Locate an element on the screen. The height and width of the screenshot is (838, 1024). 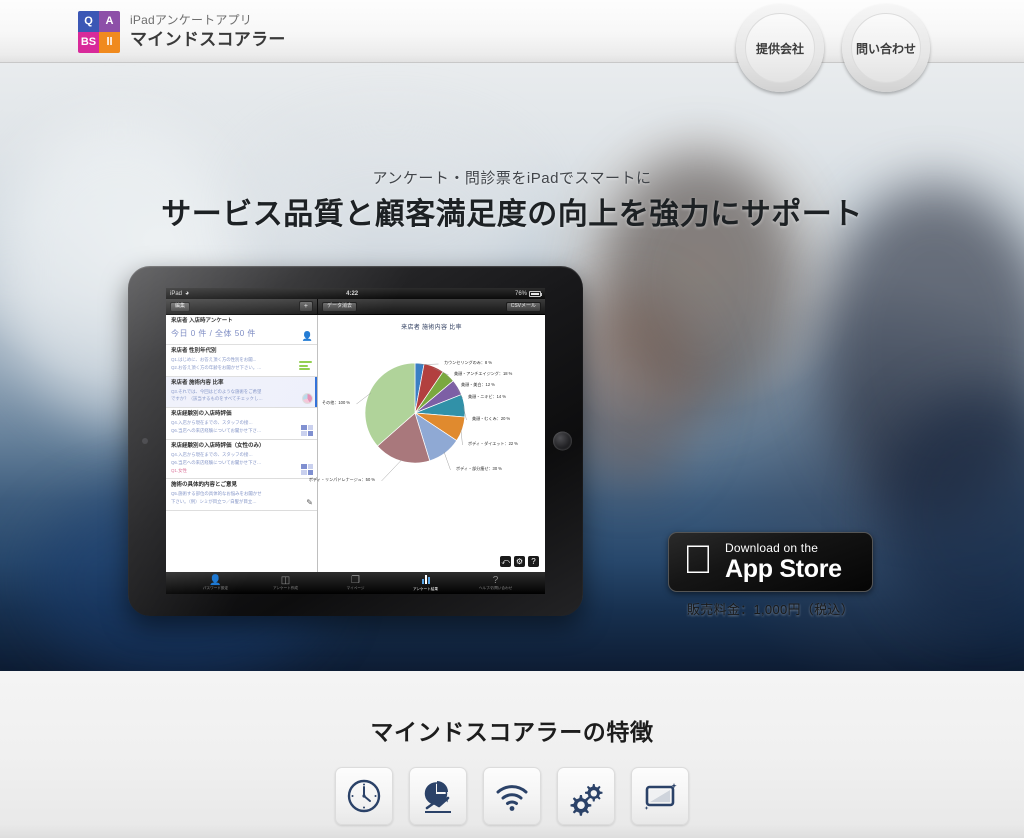
nav-button-contact-label: 問い合わせ is located at coordinates (886, 48).